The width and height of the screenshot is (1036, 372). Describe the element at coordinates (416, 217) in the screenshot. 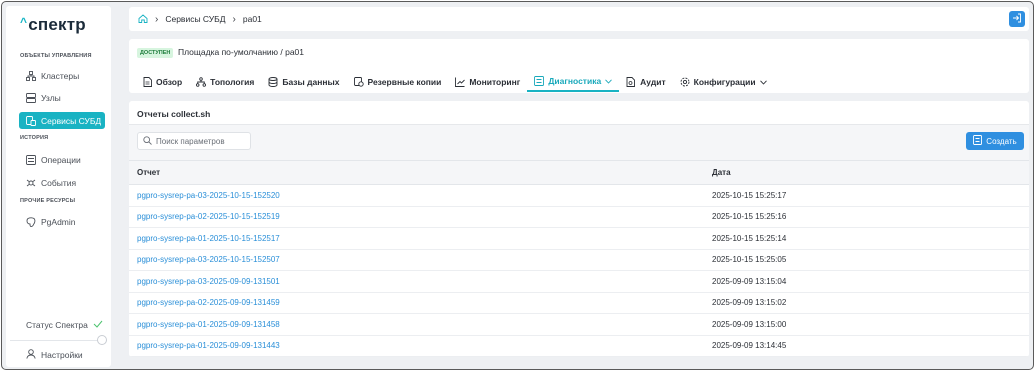

I see `report-link: pgpro-sysrep-pa-02-2025-10-15-152519` at that location.